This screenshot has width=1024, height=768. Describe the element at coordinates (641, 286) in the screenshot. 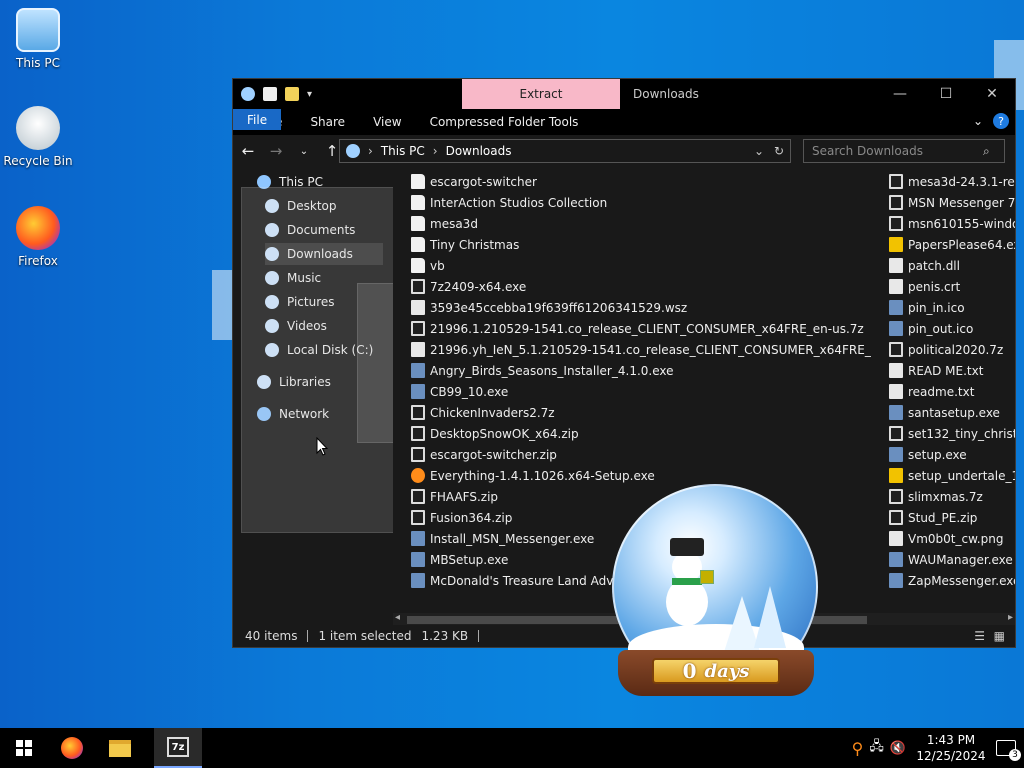

I see `file-item: 7z2409-x64.exe` at that location.